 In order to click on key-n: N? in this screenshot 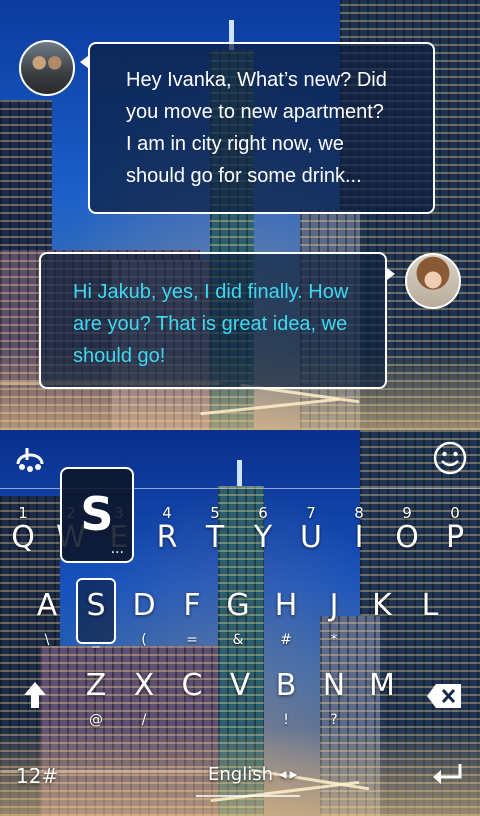, I will do `click(334, 696)`.